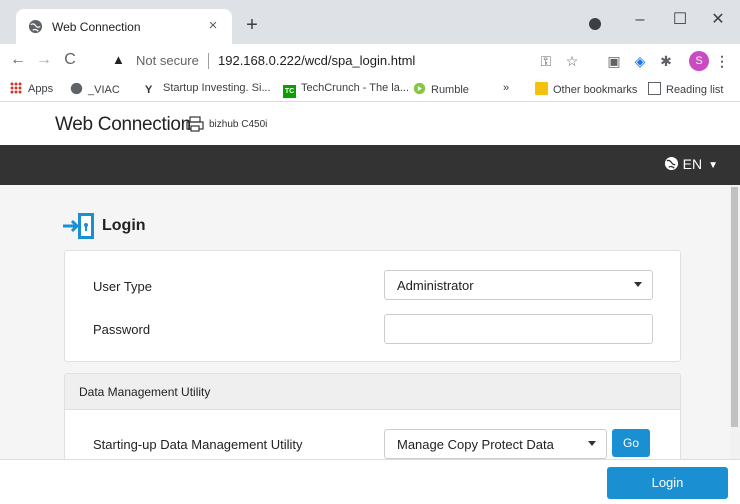  Describe the element at coordinates (541, 88) in the screenshot. I see `folder-icon` at that location.